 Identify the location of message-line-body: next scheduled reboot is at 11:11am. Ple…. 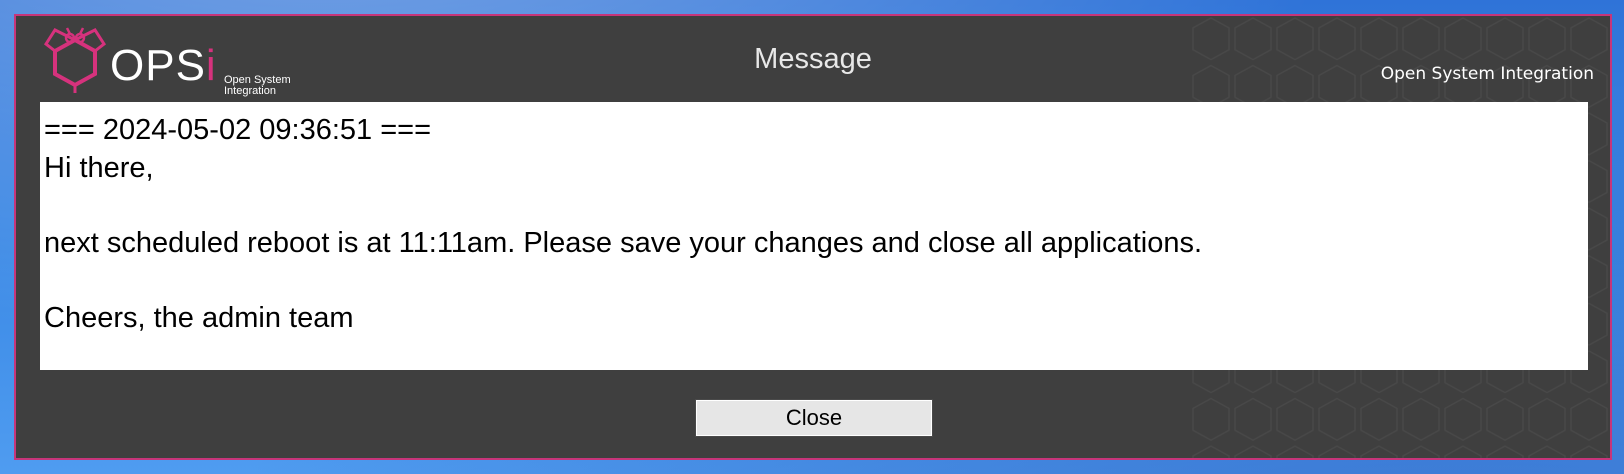
(623, 242).